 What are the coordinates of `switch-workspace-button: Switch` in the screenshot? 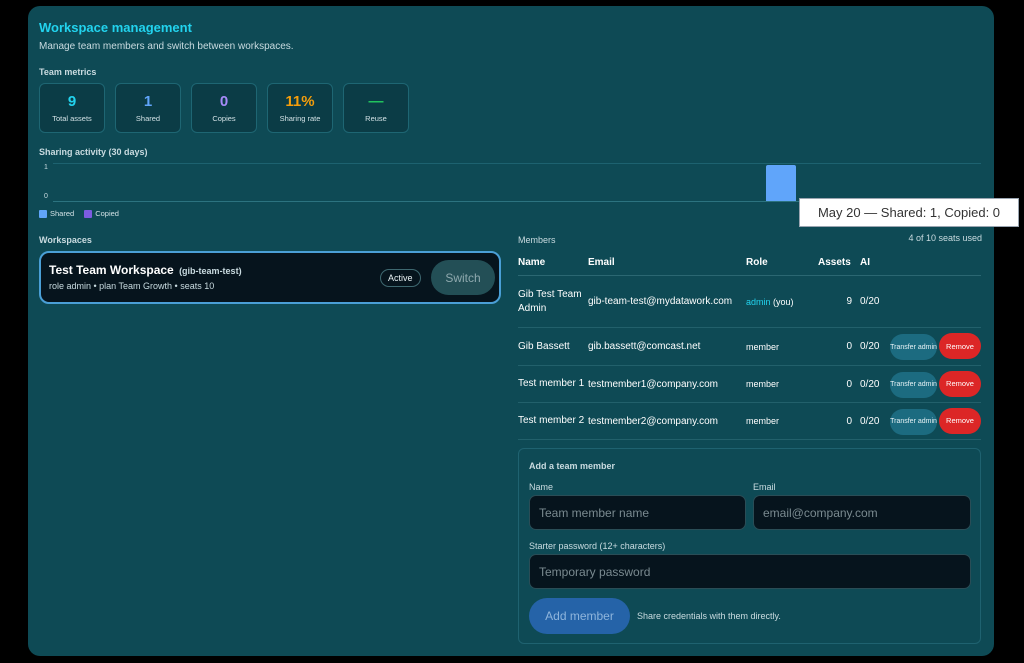 It's located at (463, 277).